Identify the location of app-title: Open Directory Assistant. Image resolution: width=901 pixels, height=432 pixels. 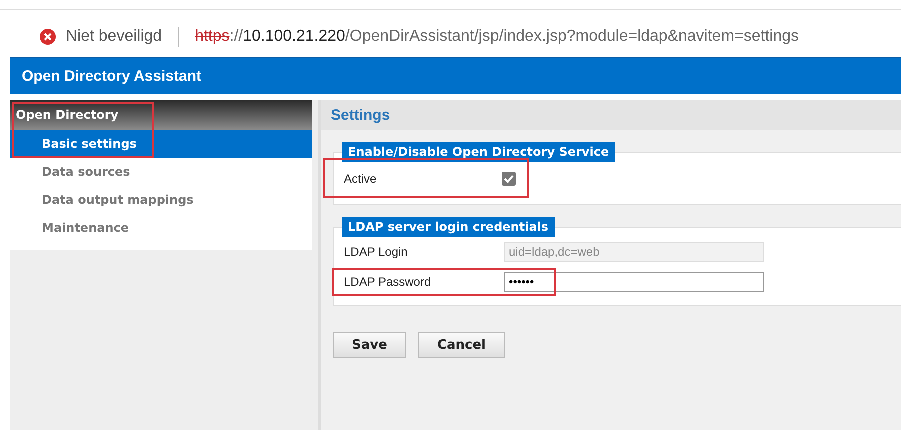
(111, 76).